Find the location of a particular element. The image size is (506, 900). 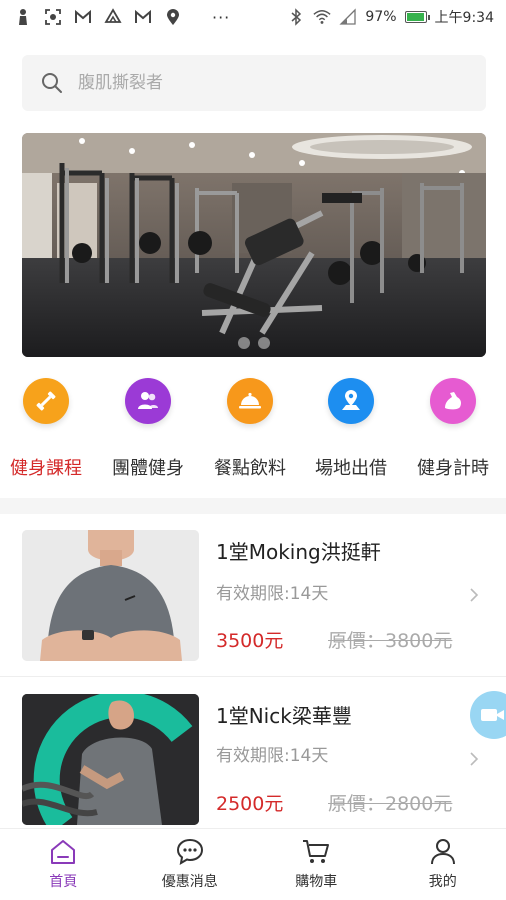

gmail-icon is located at coordinates (83, 16).